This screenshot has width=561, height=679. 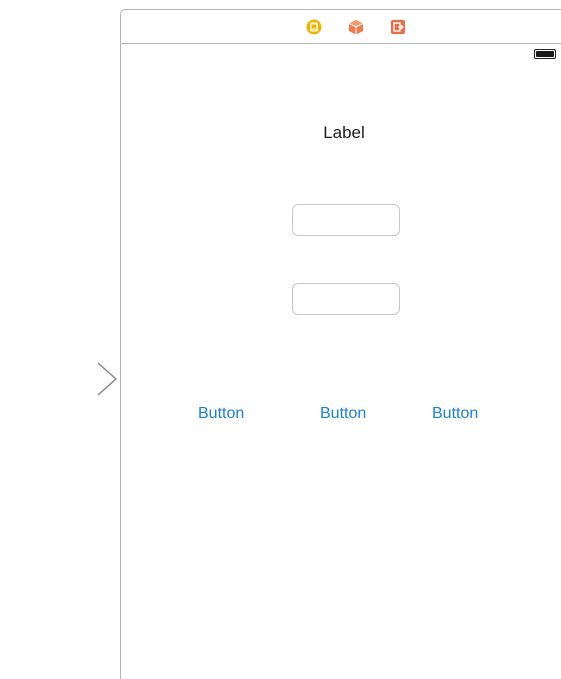 I want to click on label: Label, so click(x=344, y=133).